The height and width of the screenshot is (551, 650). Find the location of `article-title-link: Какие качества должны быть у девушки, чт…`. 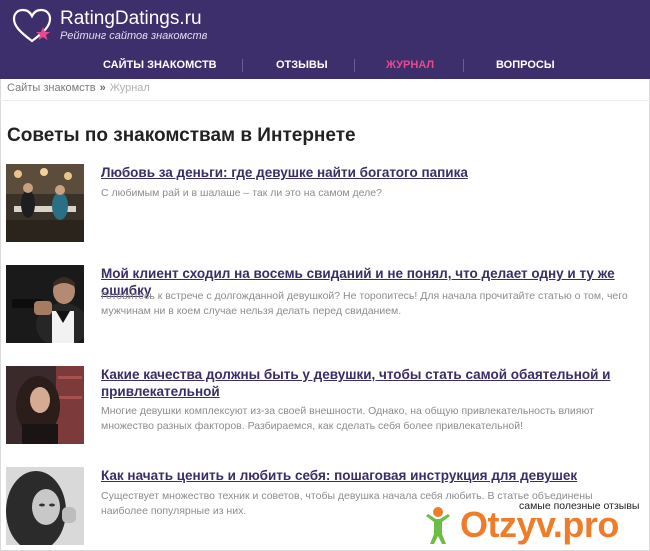

article-title-link: Какие качества должны быть у девушки, чт… is located at coordinates (373, 383).